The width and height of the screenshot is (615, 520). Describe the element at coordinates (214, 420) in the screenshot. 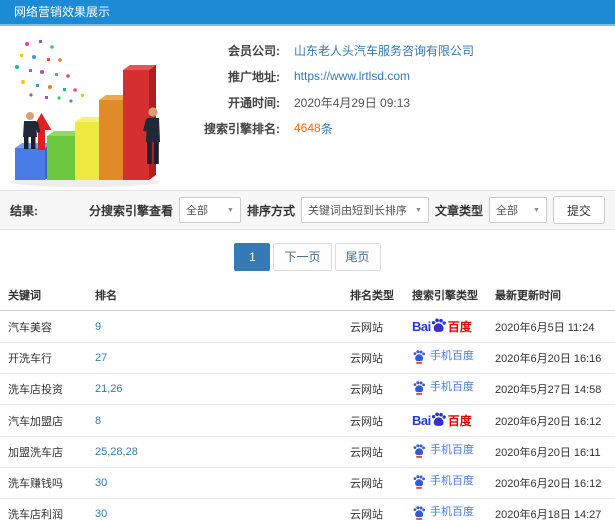

I see `rank-cell: 8` at that location.